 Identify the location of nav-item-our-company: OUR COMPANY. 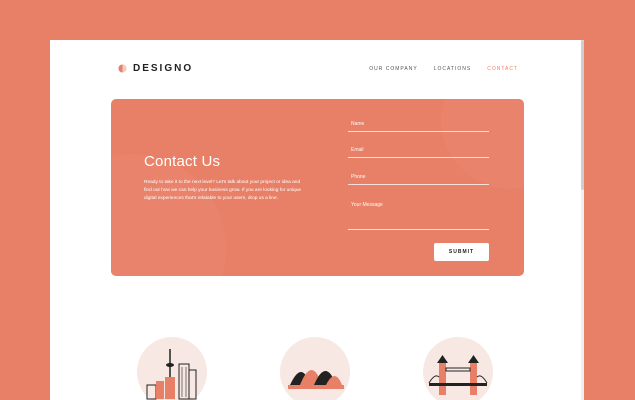
(393, 69).